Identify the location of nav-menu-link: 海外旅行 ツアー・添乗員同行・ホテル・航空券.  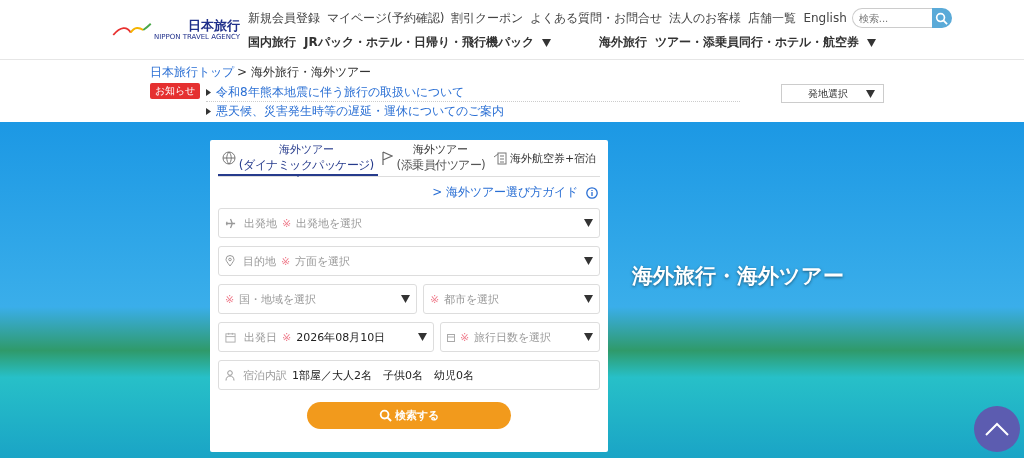
(737, 42).